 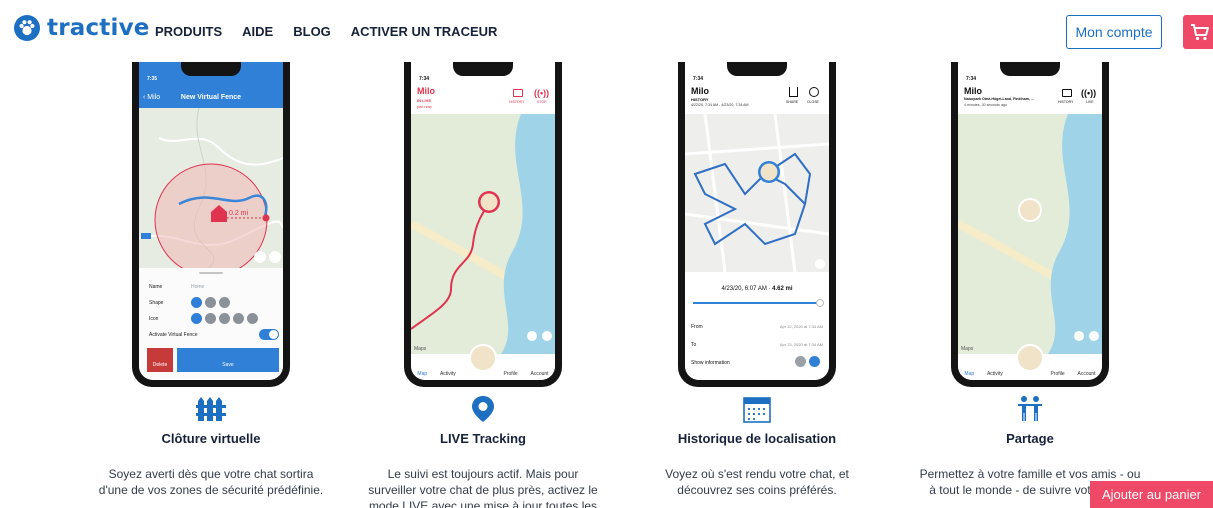 I want to click on tractive-logo: tractive, so click(x=81, y=28).